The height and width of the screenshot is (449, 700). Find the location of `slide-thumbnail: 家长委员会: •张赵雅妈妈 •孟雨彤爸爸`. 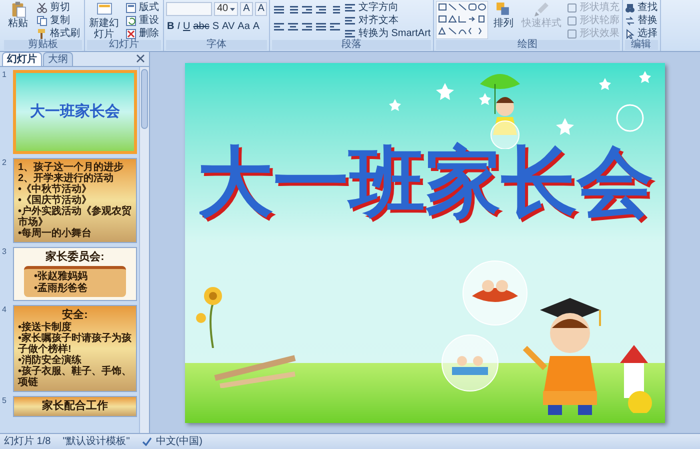

slide-thumbnail: 家长委员会: •张赵雅妈妈 •孟雨彤爸爸 is located at coordinates (75, 274).